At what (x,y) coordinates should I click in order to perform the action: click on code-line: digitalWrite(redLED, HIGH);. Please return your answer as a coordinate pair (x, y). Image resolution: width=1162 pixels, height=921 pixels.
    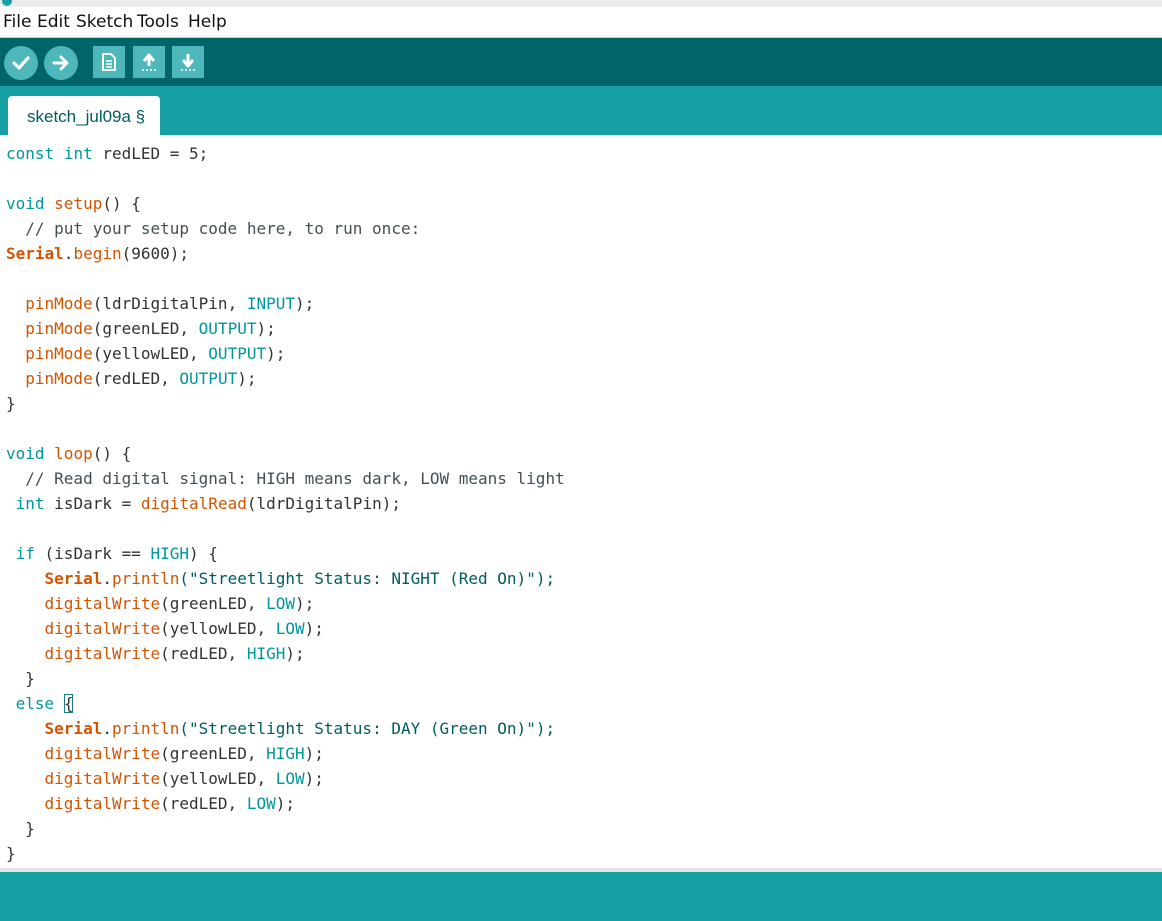
    Looking at the image, I should click on (155, 653).